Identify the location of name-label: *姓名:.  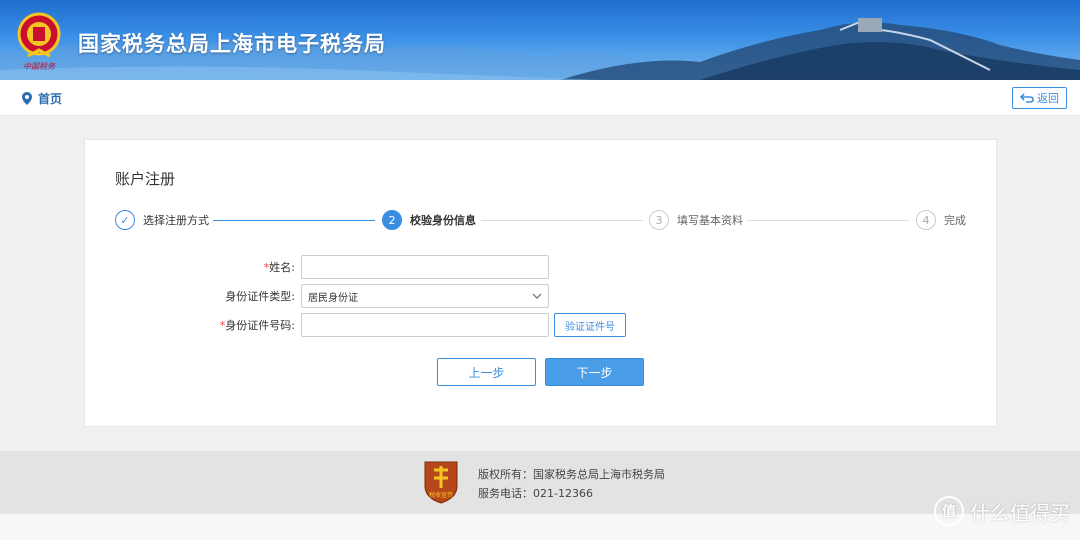
(193, 267).